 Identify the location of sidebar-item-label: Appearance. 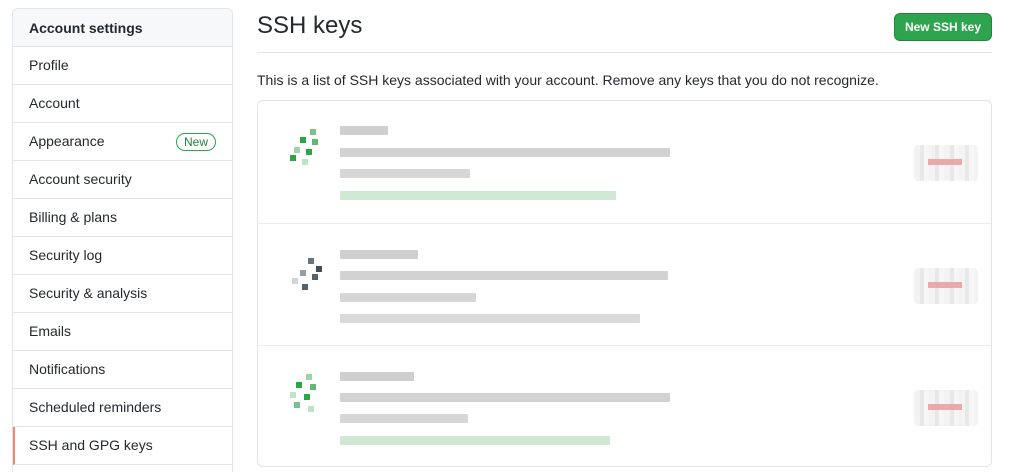
(67, 141).